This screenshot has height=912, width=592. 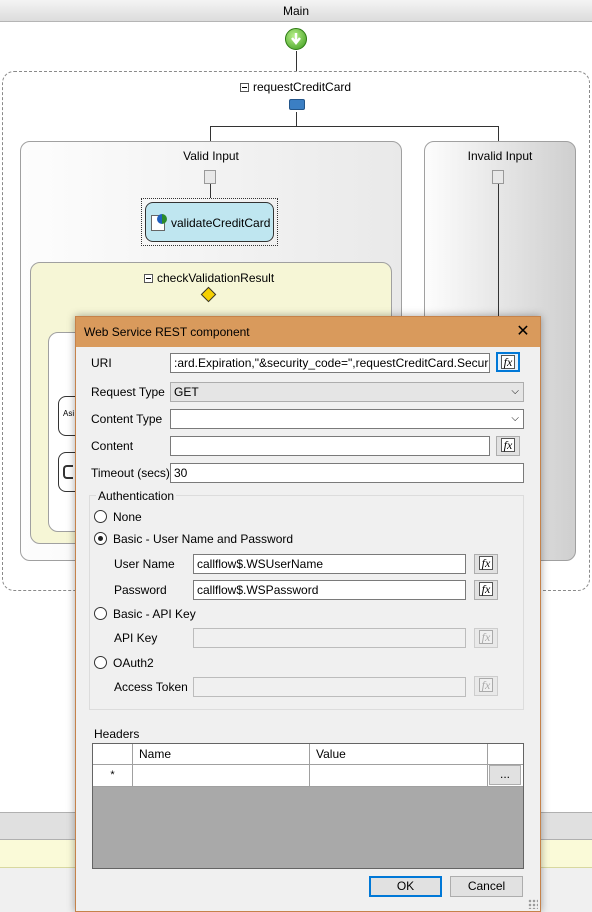 I want to click on activity-icon, so click(x=159, y=222).